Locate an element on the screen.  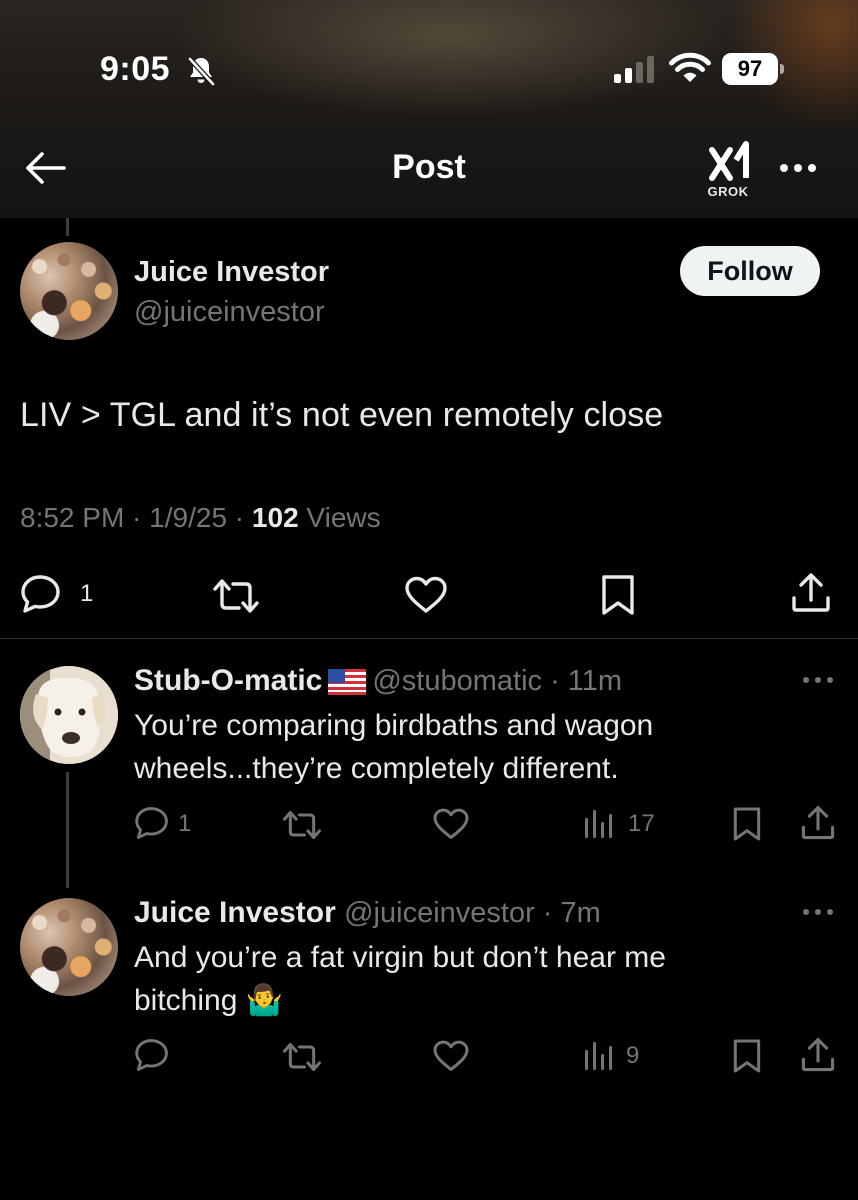
reply-text-line: You’re comparing birdbaths and wagon is located at coordinates (394, 725).